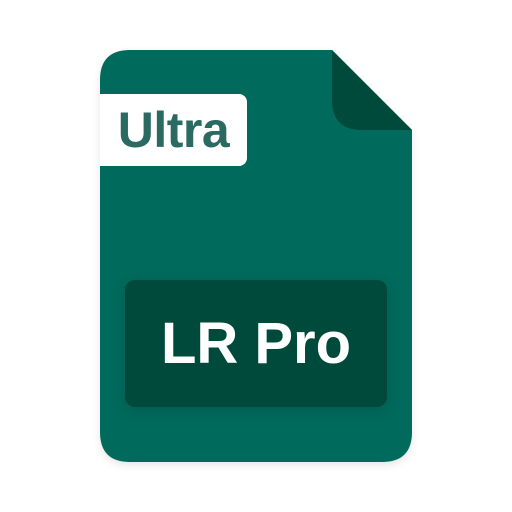 The height and width of the screenshot is (512, 512). I want to click on tag-badge: Ultra, so click(173, 130).